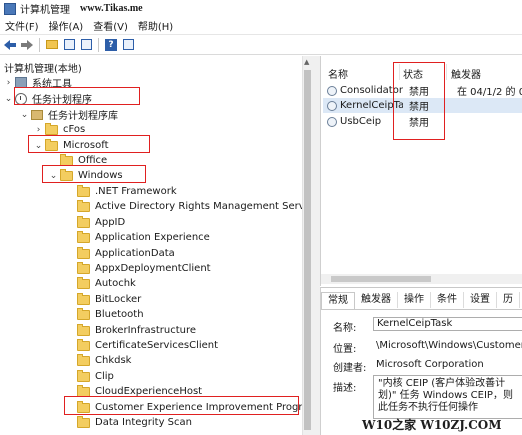 The height and width of the screenshot is (435, 522). What do you see at coordinates (22, 25) in the screenshot?
I see `menu-file: 文件(F)` at bounding box center [22, 25].